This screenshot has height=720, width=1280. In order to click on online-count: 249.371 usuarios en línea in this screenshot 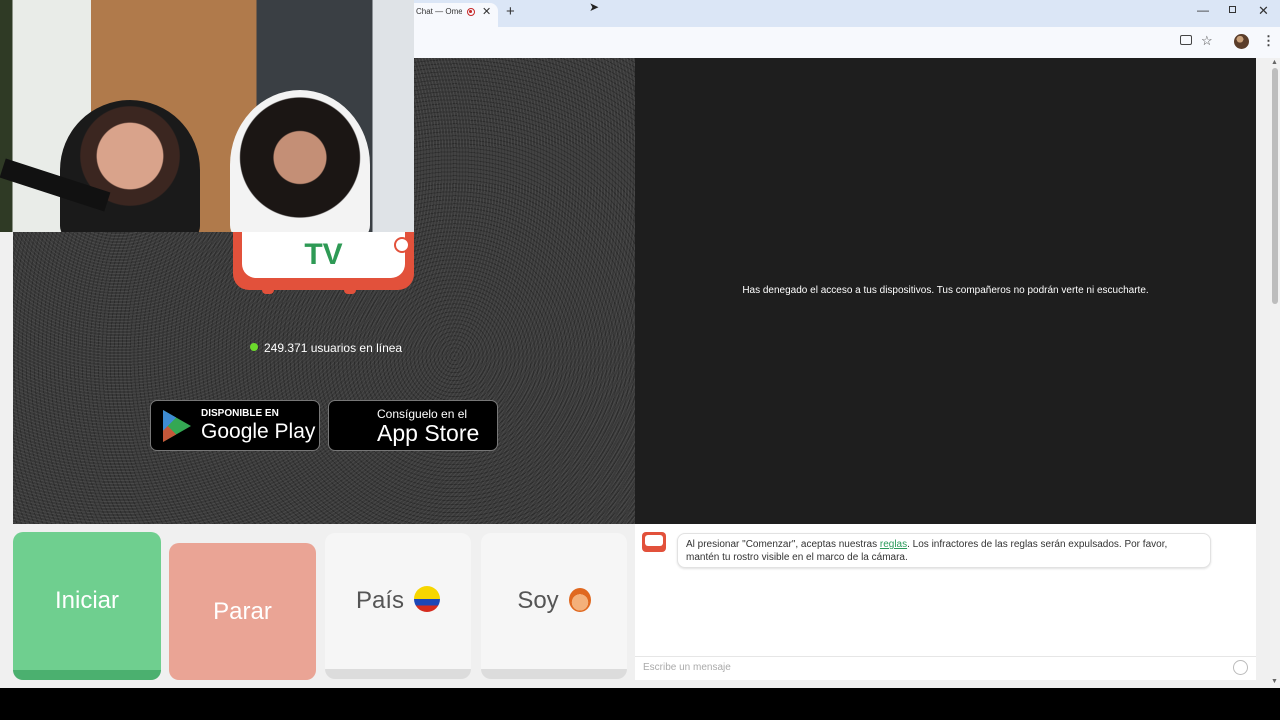, I will do `click(326, 348)`.